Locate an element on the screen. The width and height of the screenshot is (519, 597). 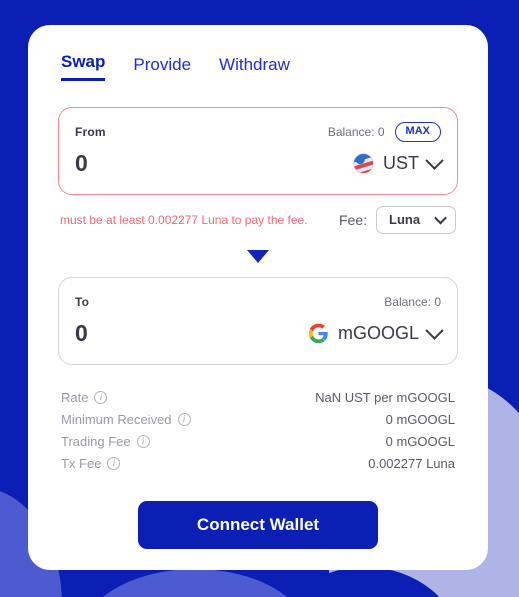
to-box-header: To Balance: 0 is located at coordinates (258, 302).